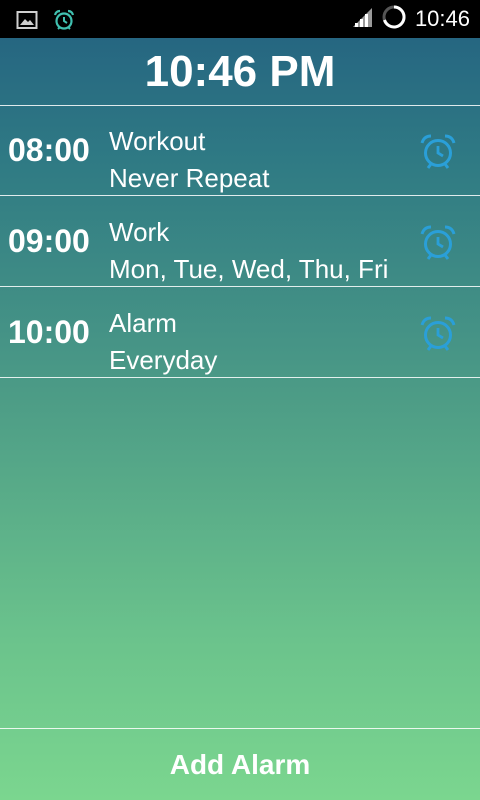 This screenshot has height=800, width=480. I want to click on image-icon, so click(27, 22).